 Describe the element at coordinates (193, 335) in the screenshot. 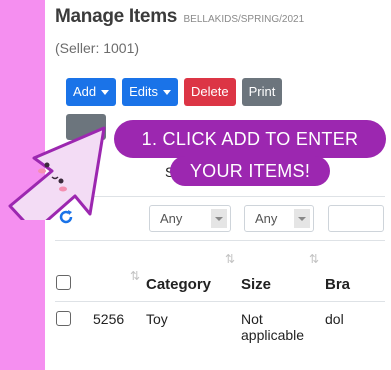

I see `category-cell: Toy` at that location.